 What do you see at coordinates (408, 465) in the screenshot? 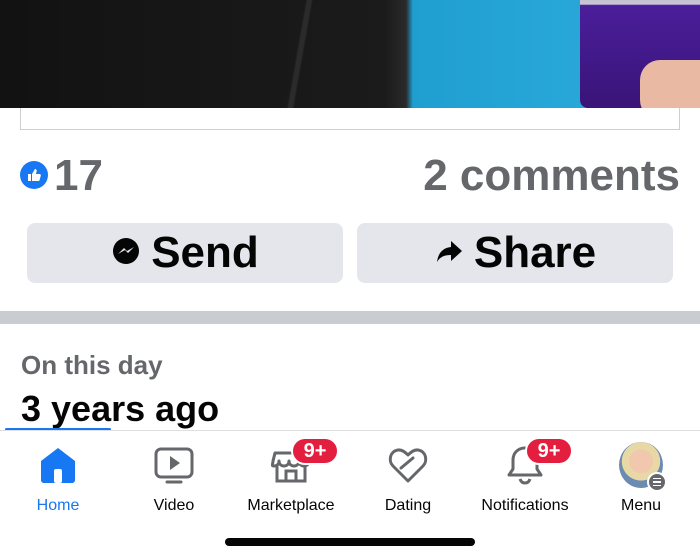
I see `dating-icon` at bounding box center [408, 465].